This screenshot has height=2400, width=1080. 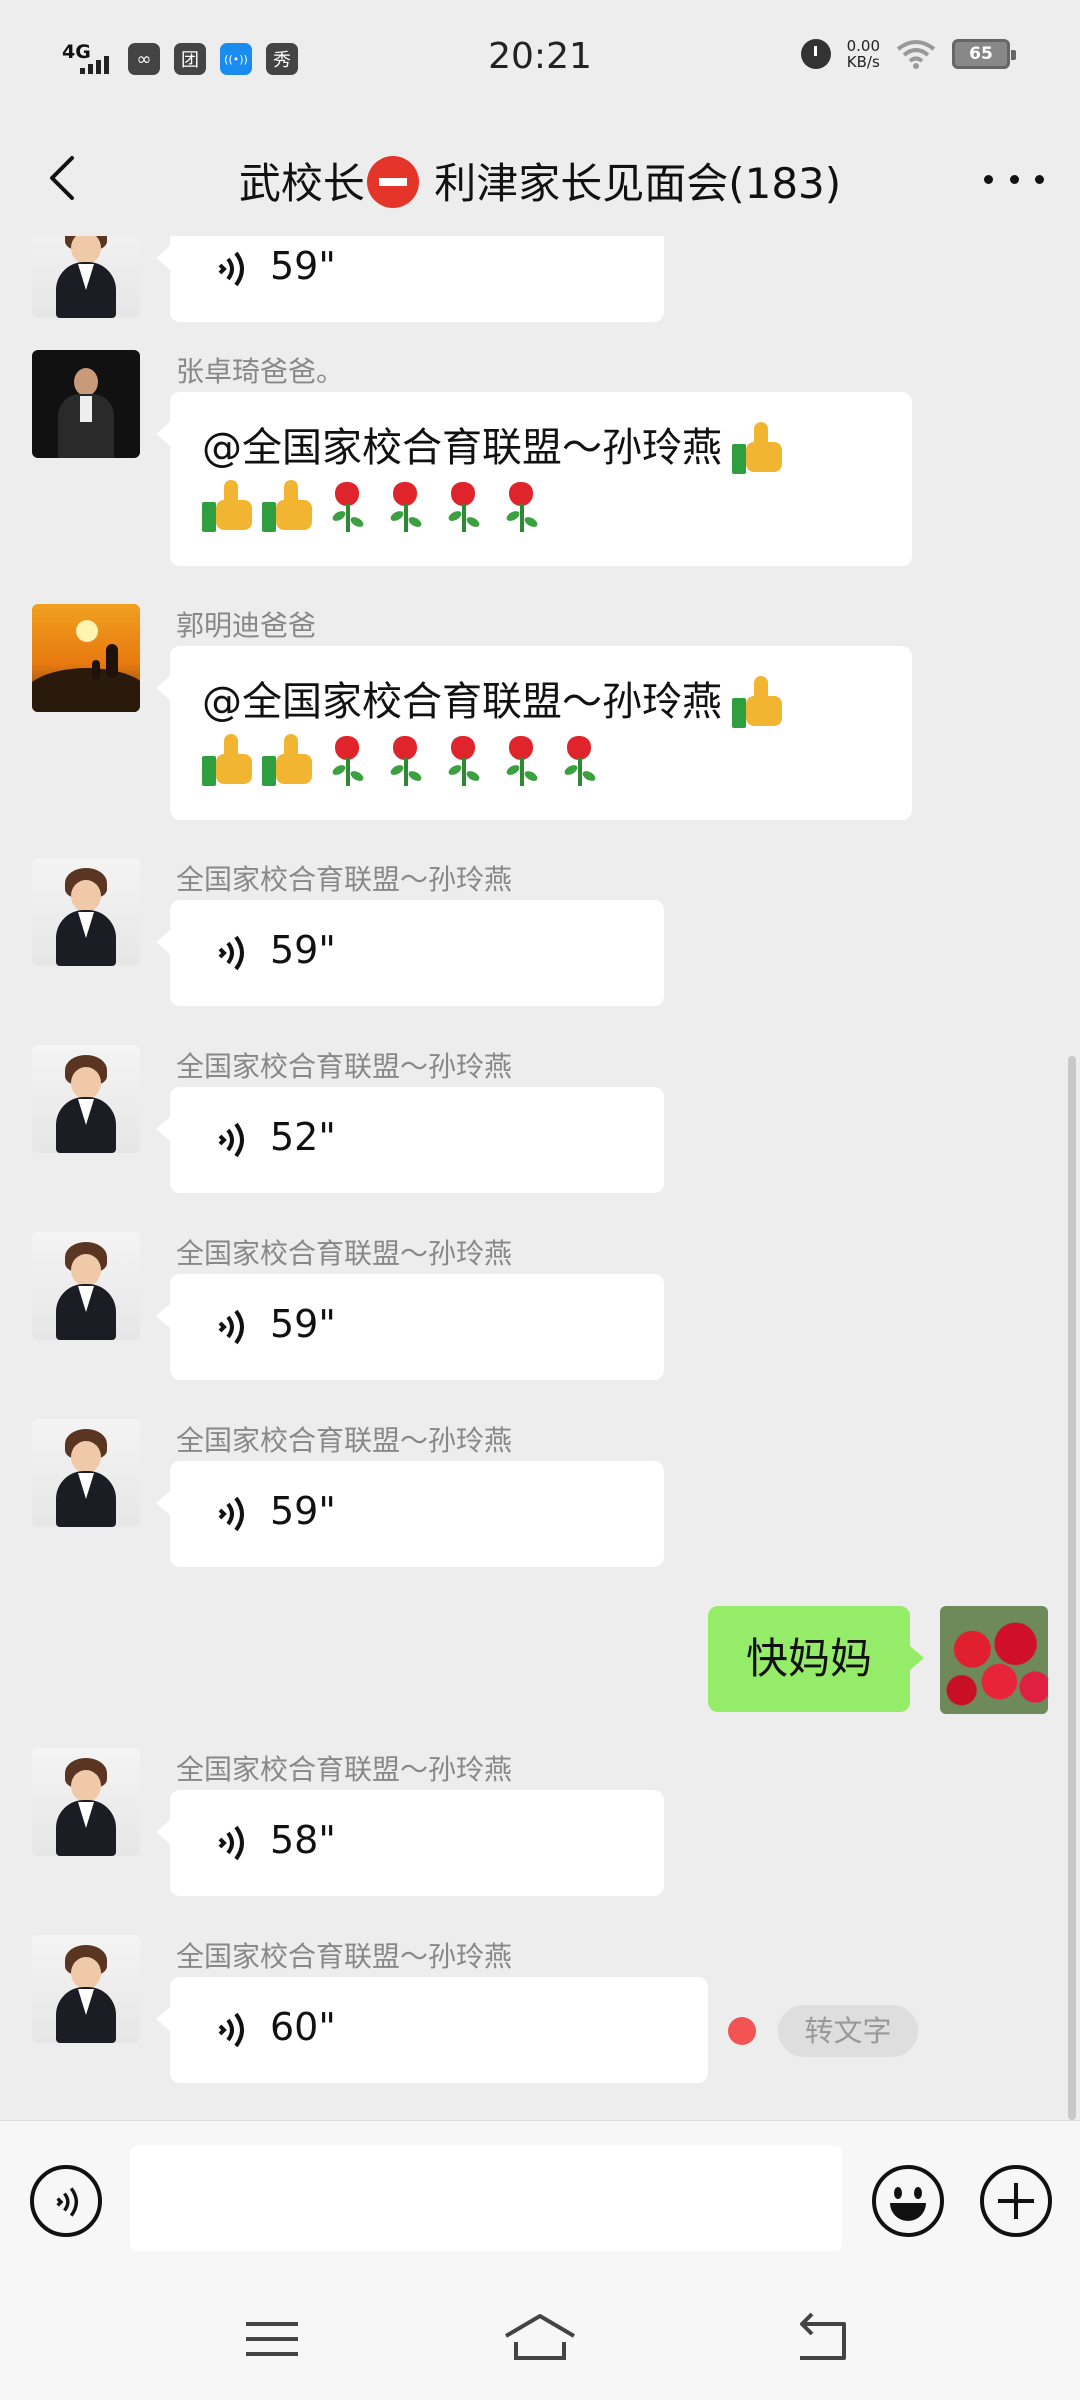 I want to click on network-speed: 0.00 KB/s, so click(x=863, y=54).